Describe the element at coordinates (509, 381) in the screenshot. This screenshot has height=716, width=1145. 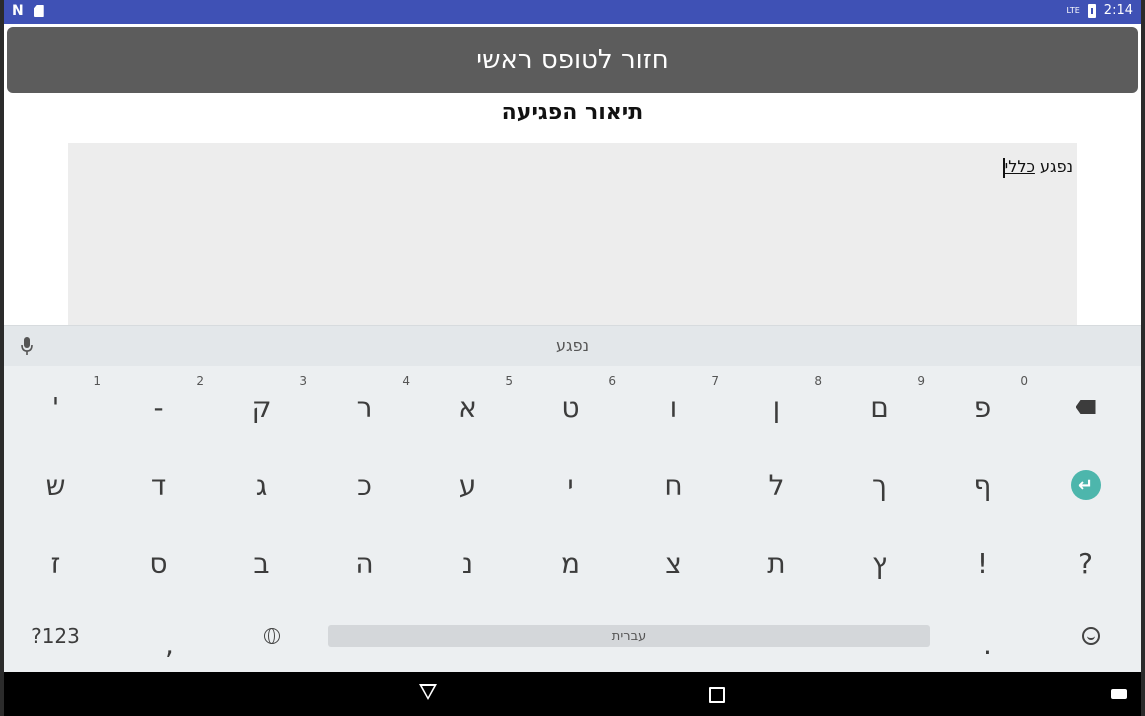
I see `key-hint: 5` at that location.